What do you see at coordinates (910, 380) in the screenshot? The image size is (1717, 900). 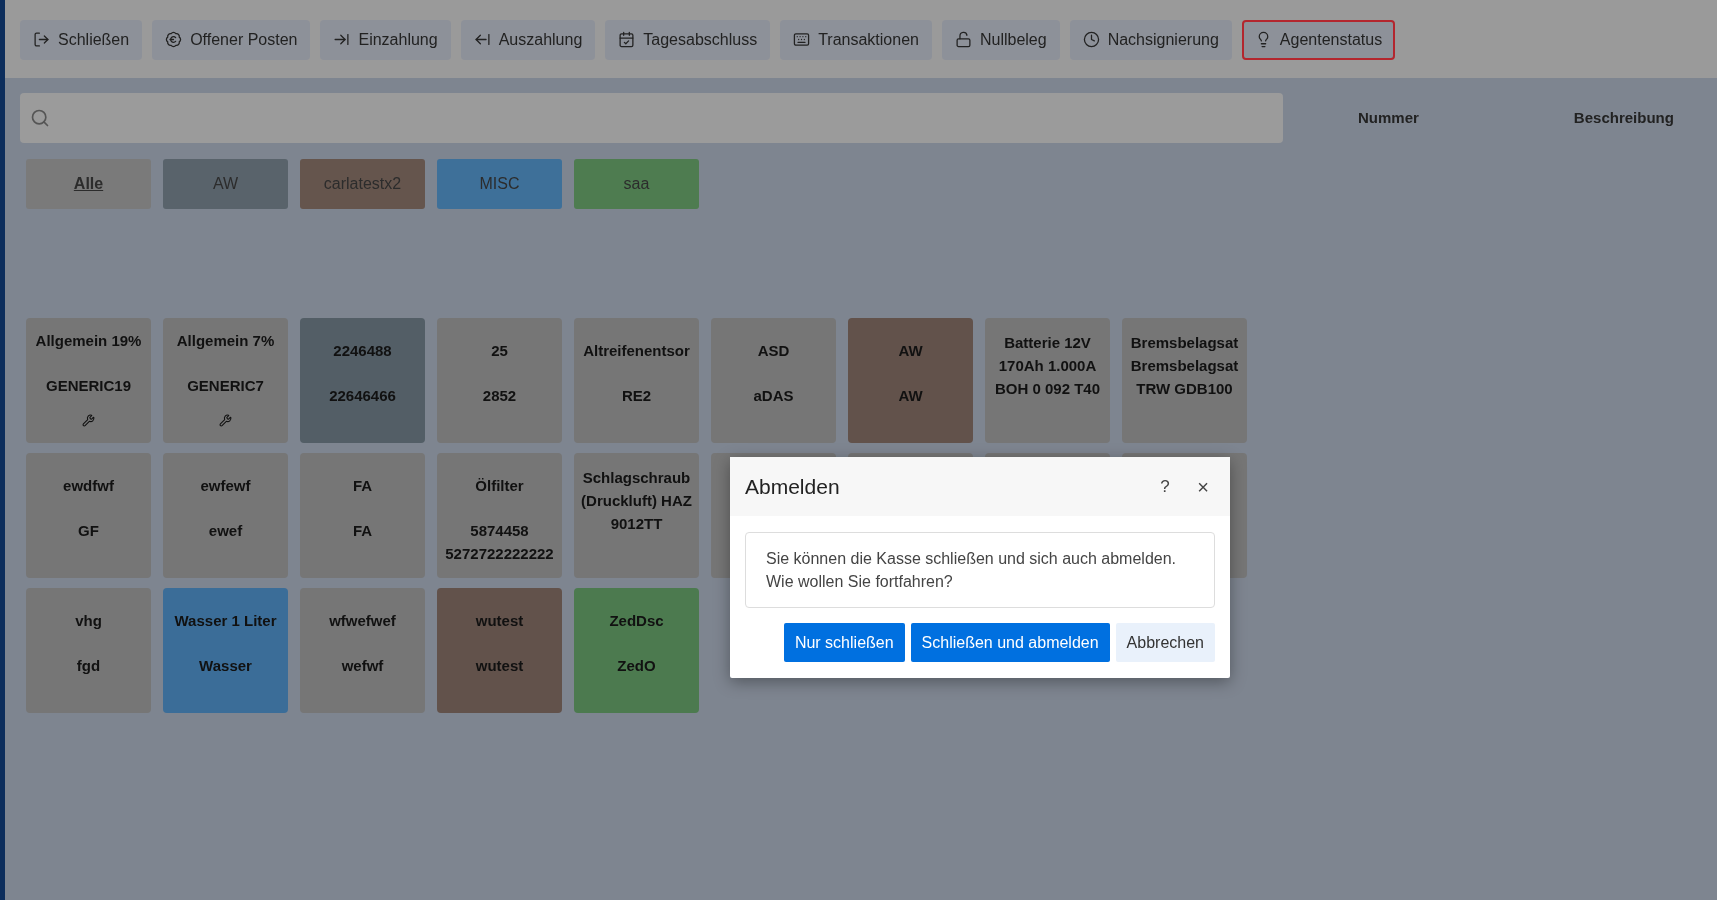 I see `product-tile: AW AW` at bounding box center [910, 380].